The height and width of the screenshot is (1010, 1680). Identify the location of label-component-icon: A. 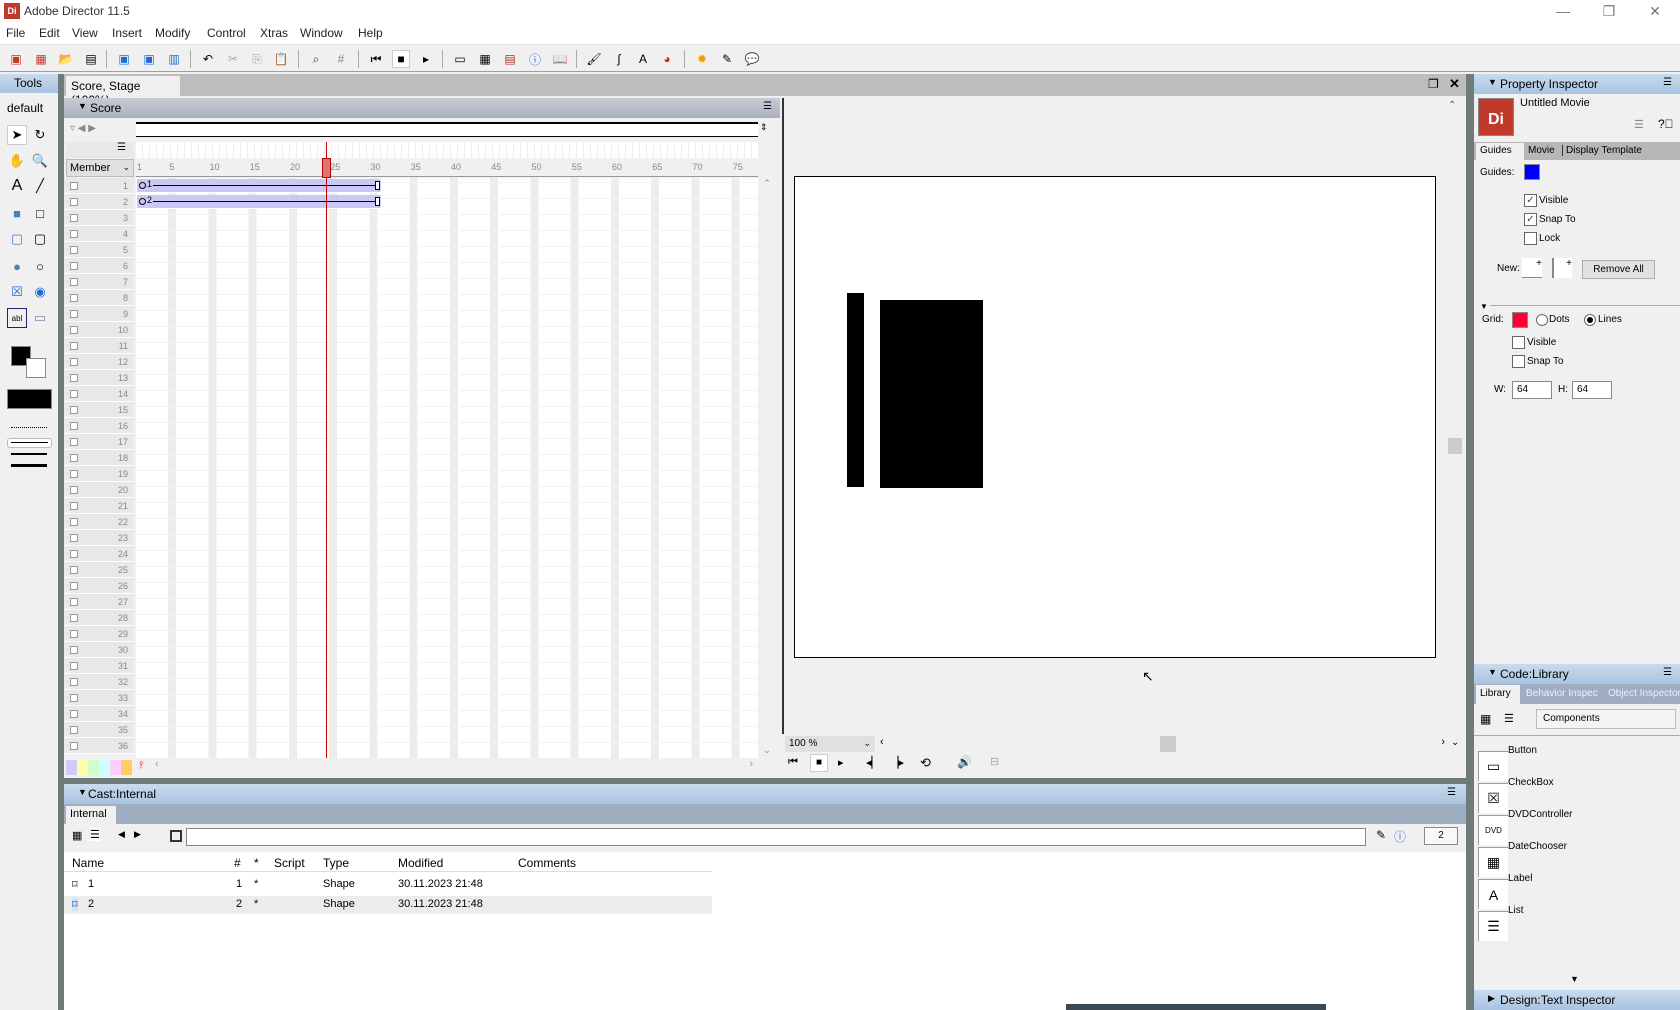
(1493, 894).